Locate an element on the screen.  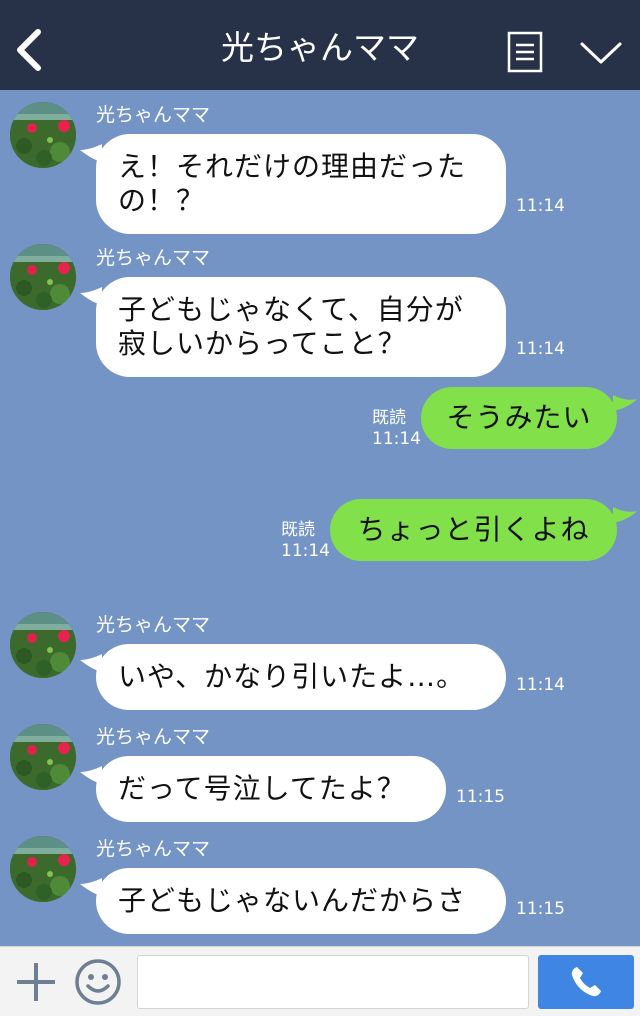
message-text-line: 寂しいからってこと？ is located at coordinates (262, 343).